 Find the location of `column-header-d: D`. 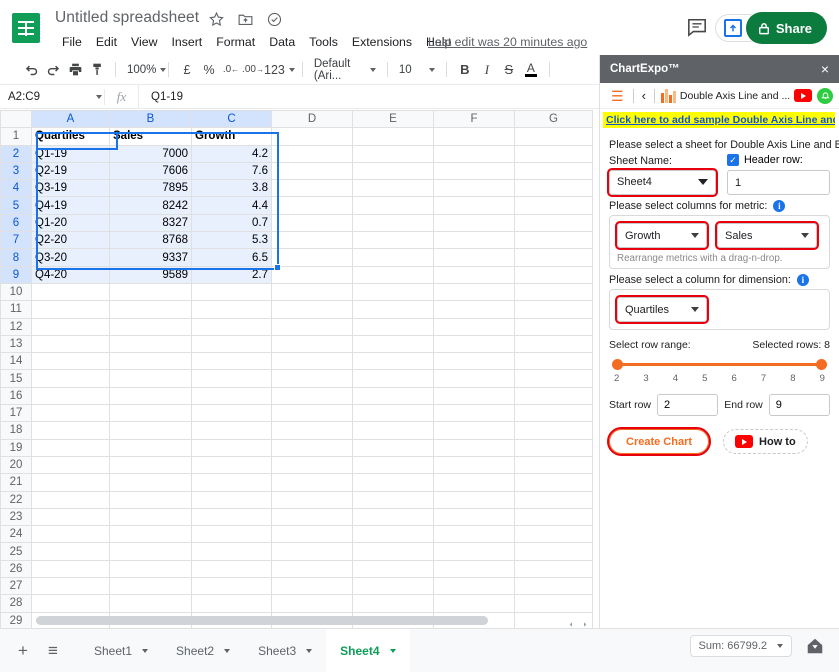

column-header-d: D is located at coordinates (312, 119).